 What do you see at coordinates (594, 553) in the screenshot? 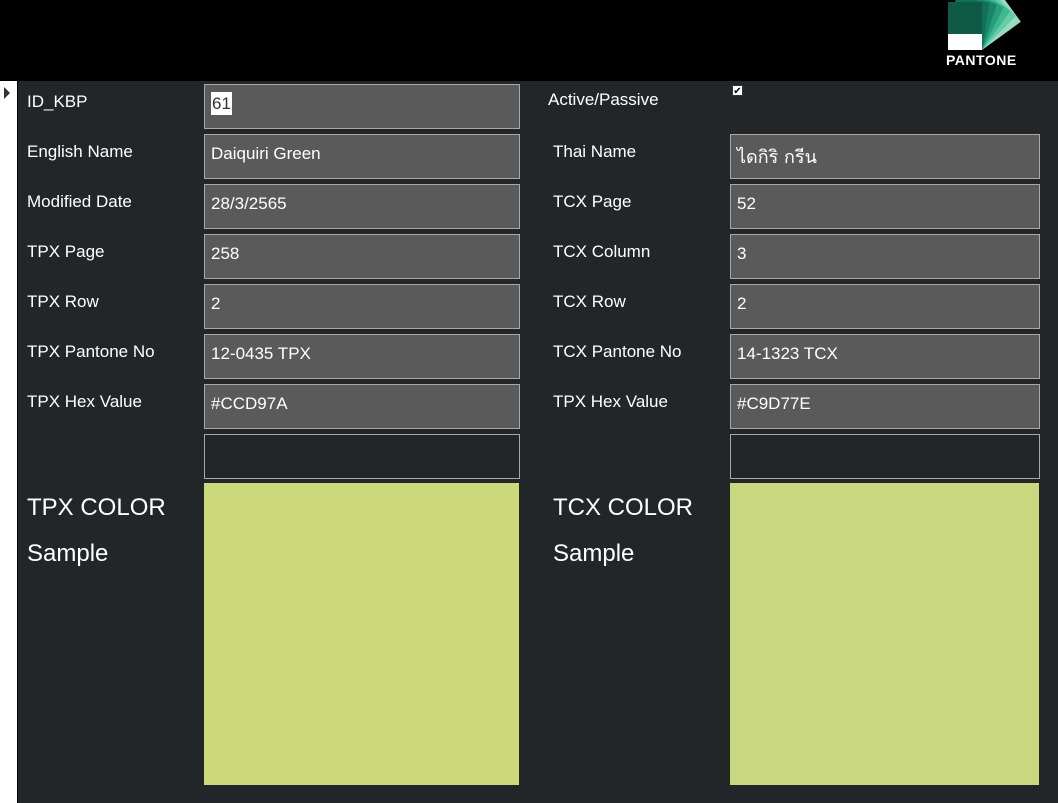
I see `tcx-sample-label: Sample` at bounding box center [594, 553].